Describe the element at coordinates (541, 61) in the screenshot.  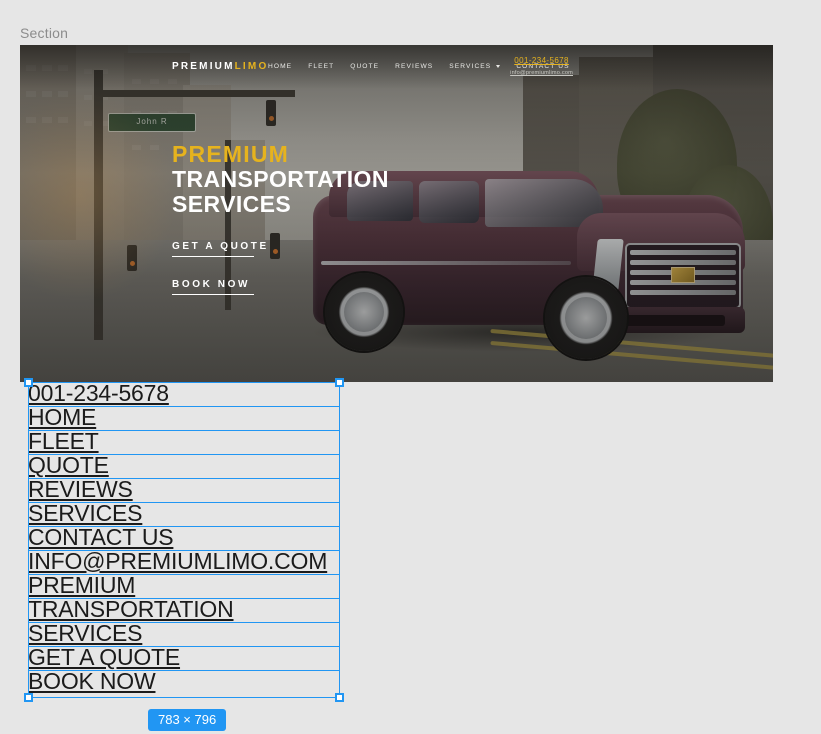
I see `navbar-phone-link: 001-234-5678` at that location.